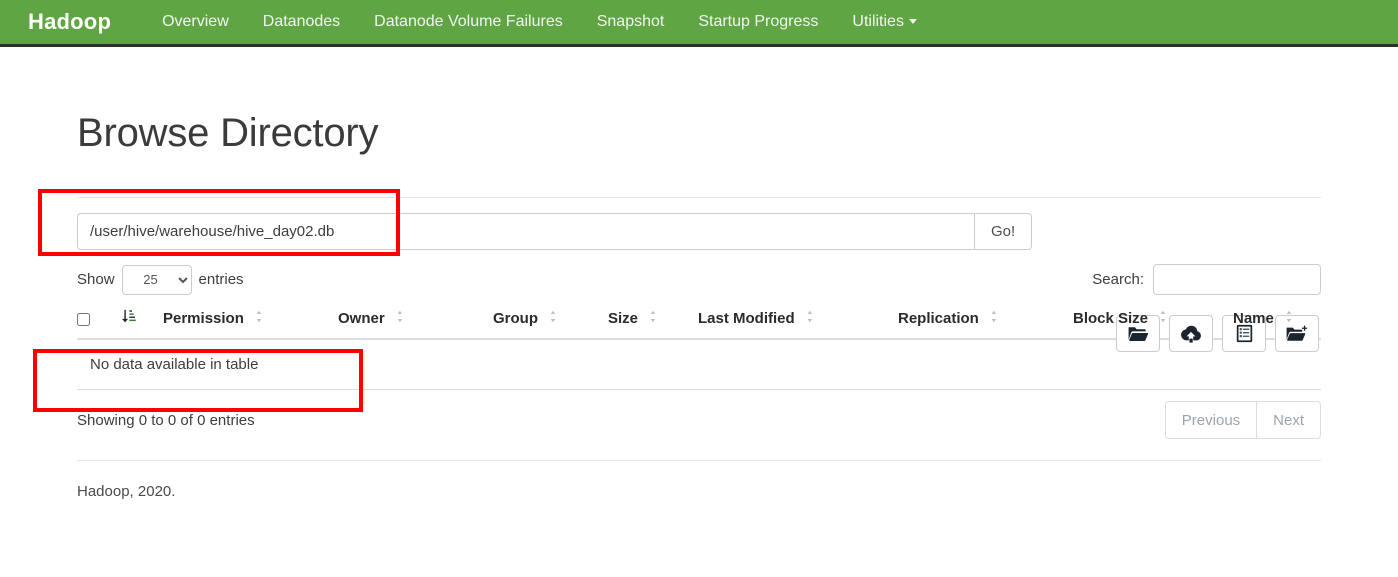 The height and width of the screenshot is (577, 1398). What do you see at coordinates (1111, 318) in the screenshot?
I see `column-label-block-size: Block Size` at bounding box center [1111, 318].